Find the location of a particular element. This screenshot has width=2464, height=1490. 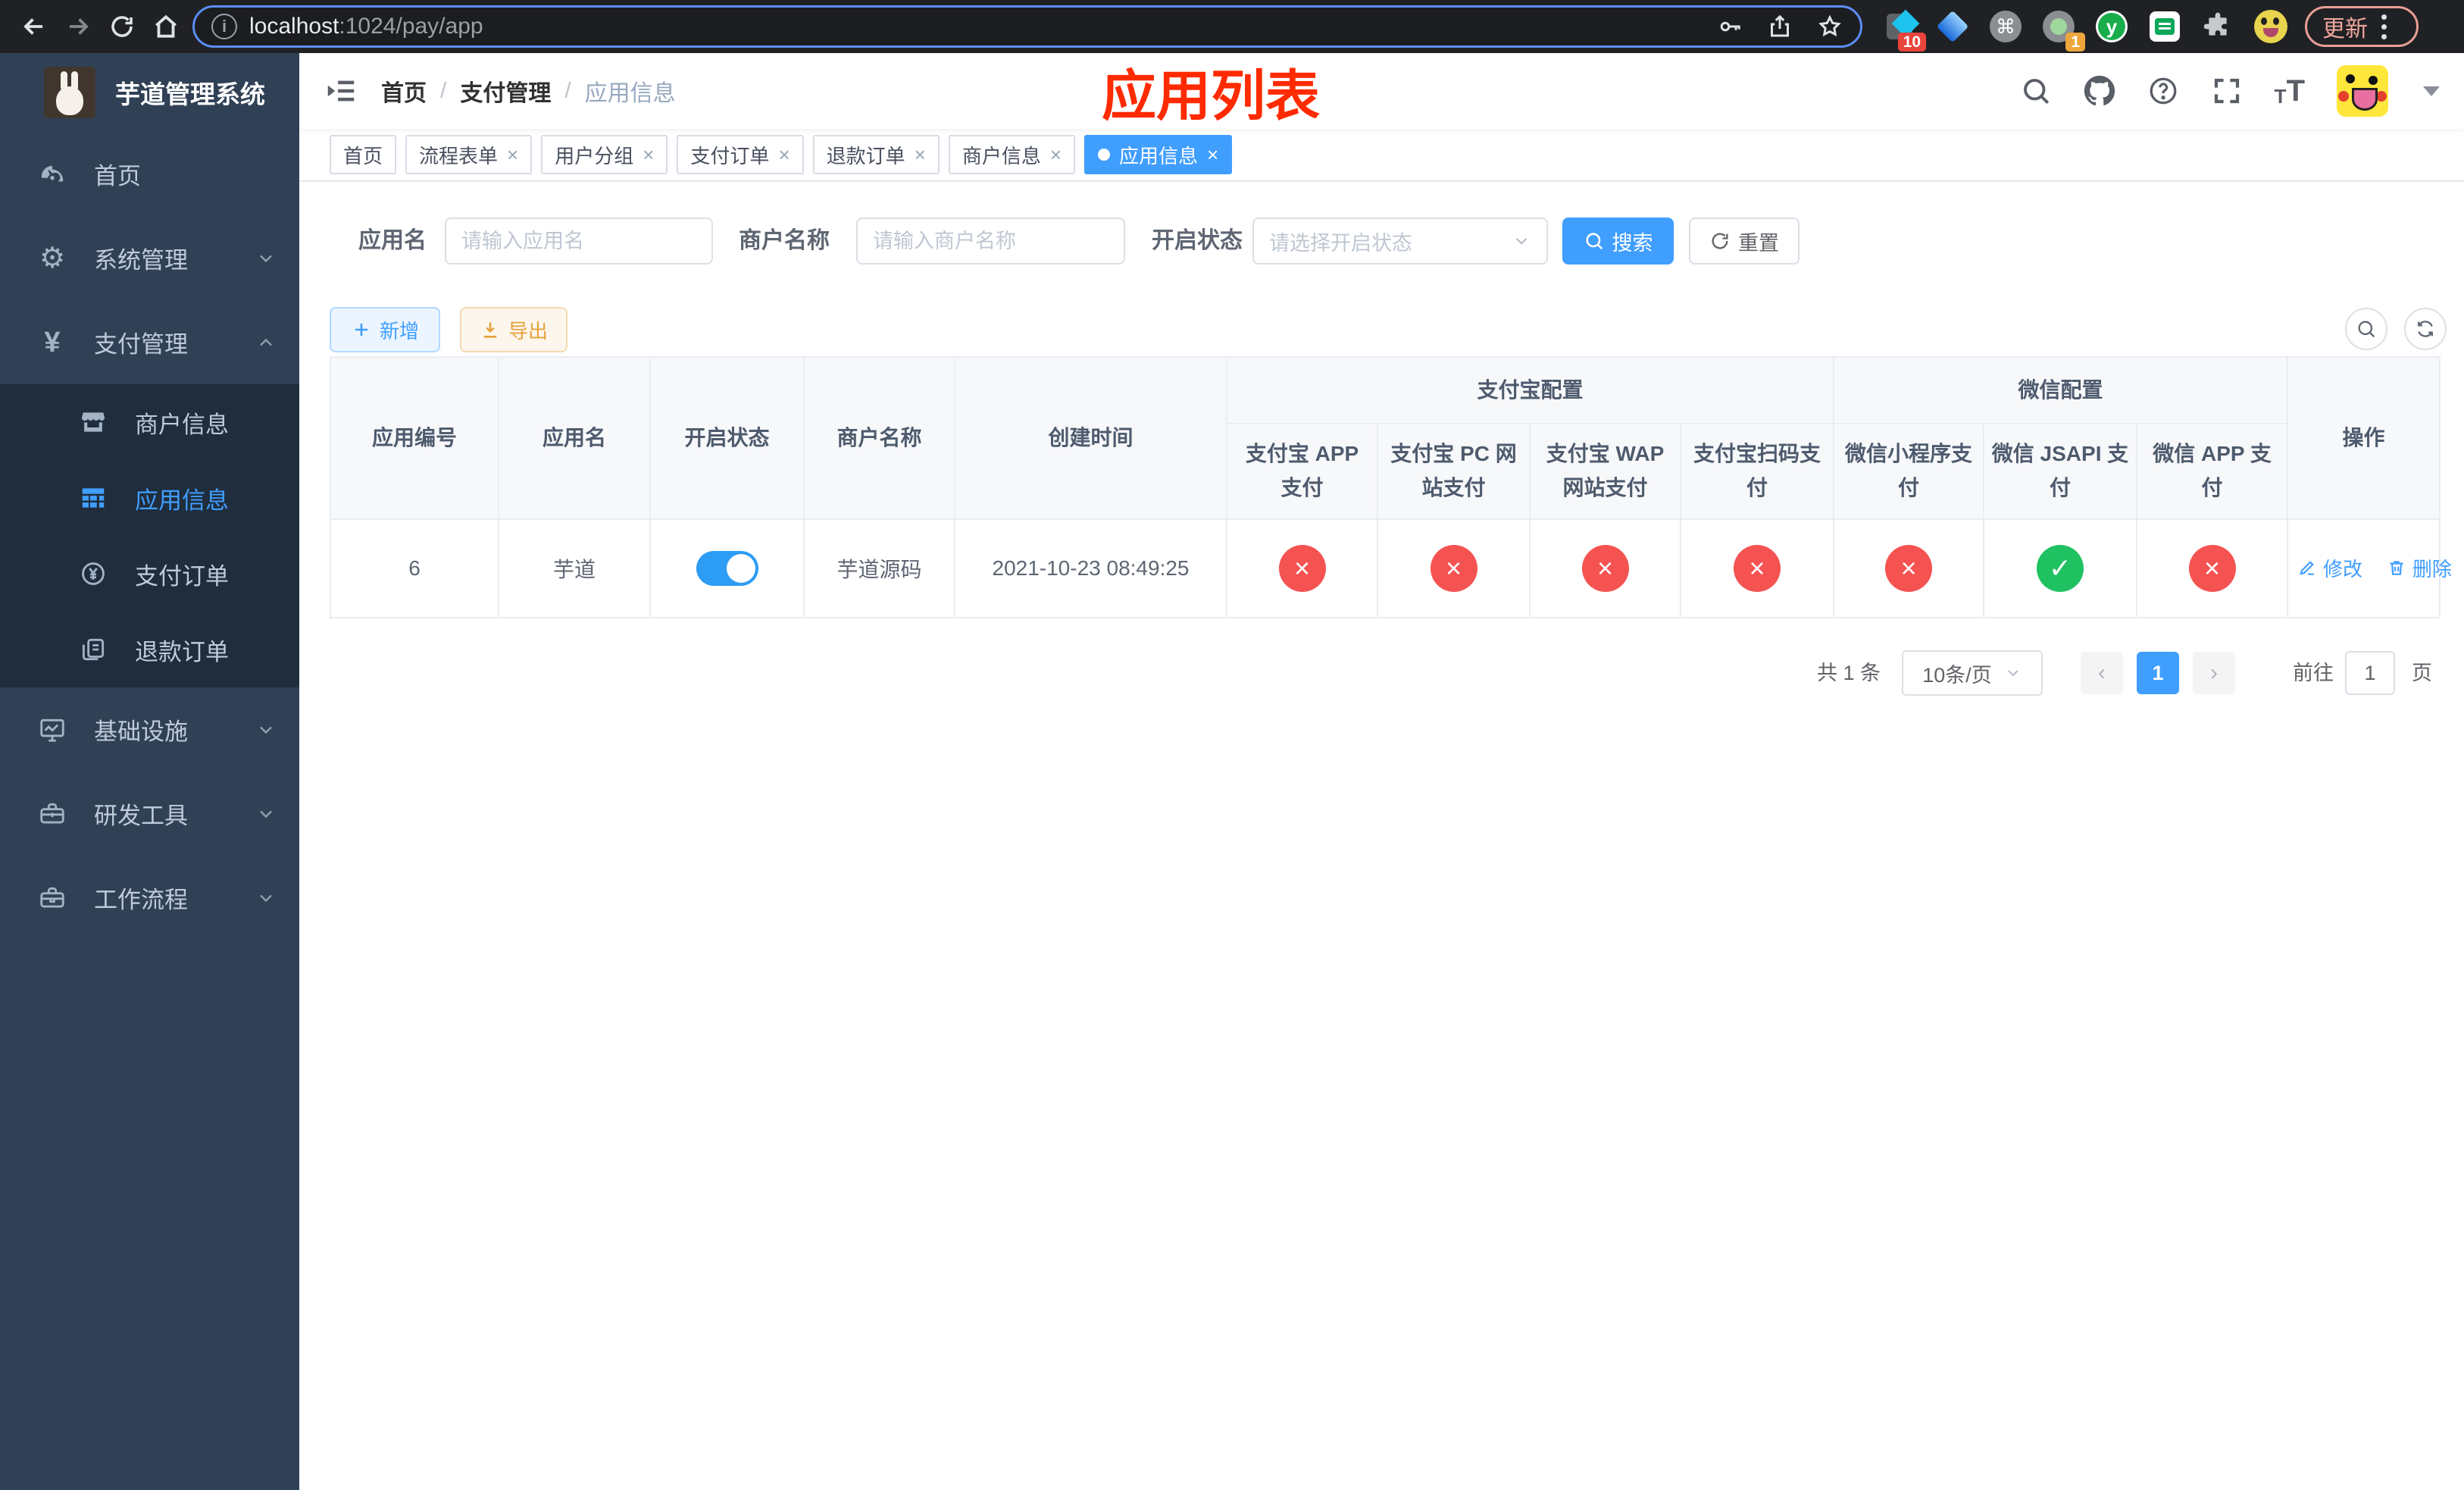

app-title: 芋道管理系统 is located at coordinates (190, 94).